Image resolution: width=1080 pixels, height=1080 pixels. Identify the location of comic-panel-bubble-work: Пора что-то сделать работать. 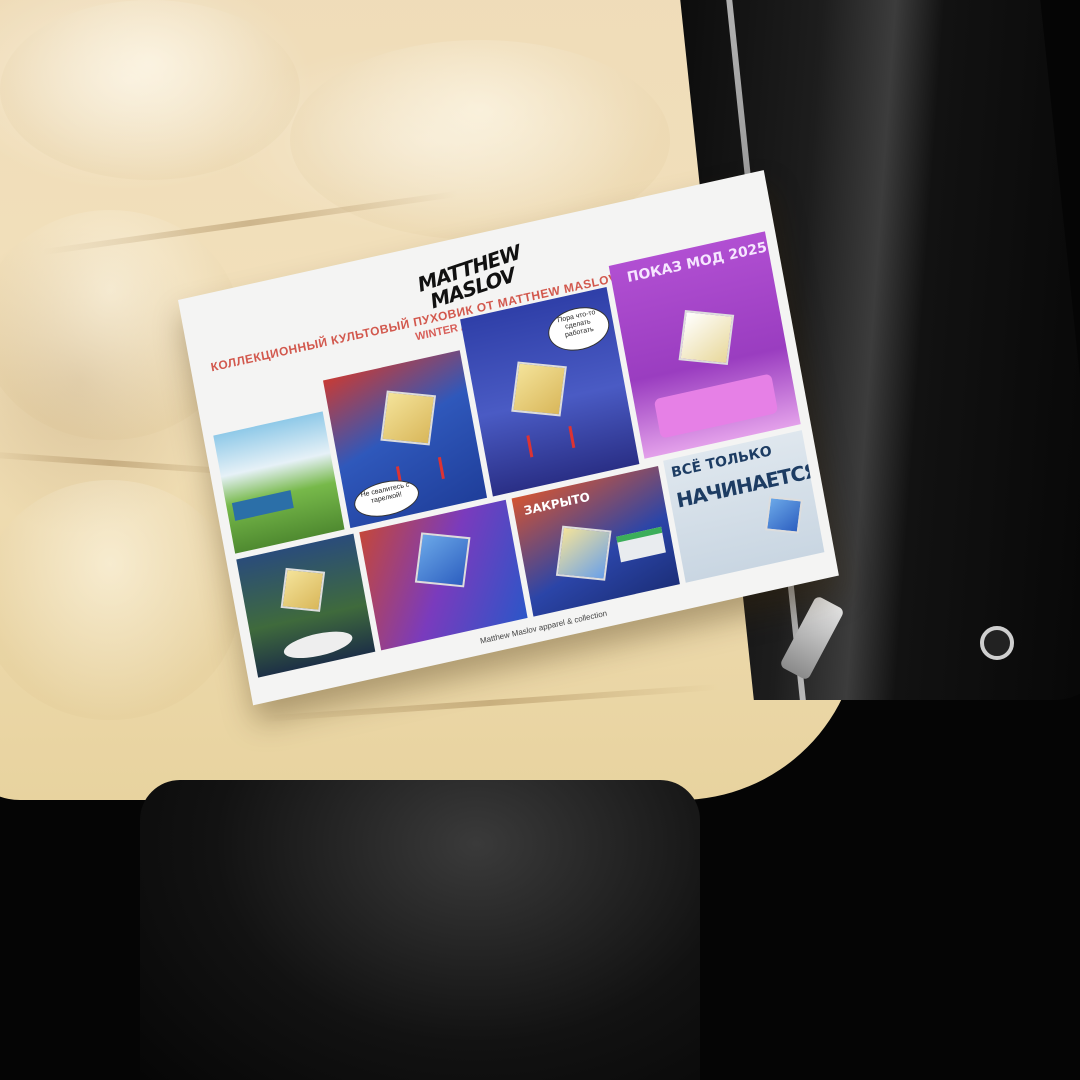
(550, 391).